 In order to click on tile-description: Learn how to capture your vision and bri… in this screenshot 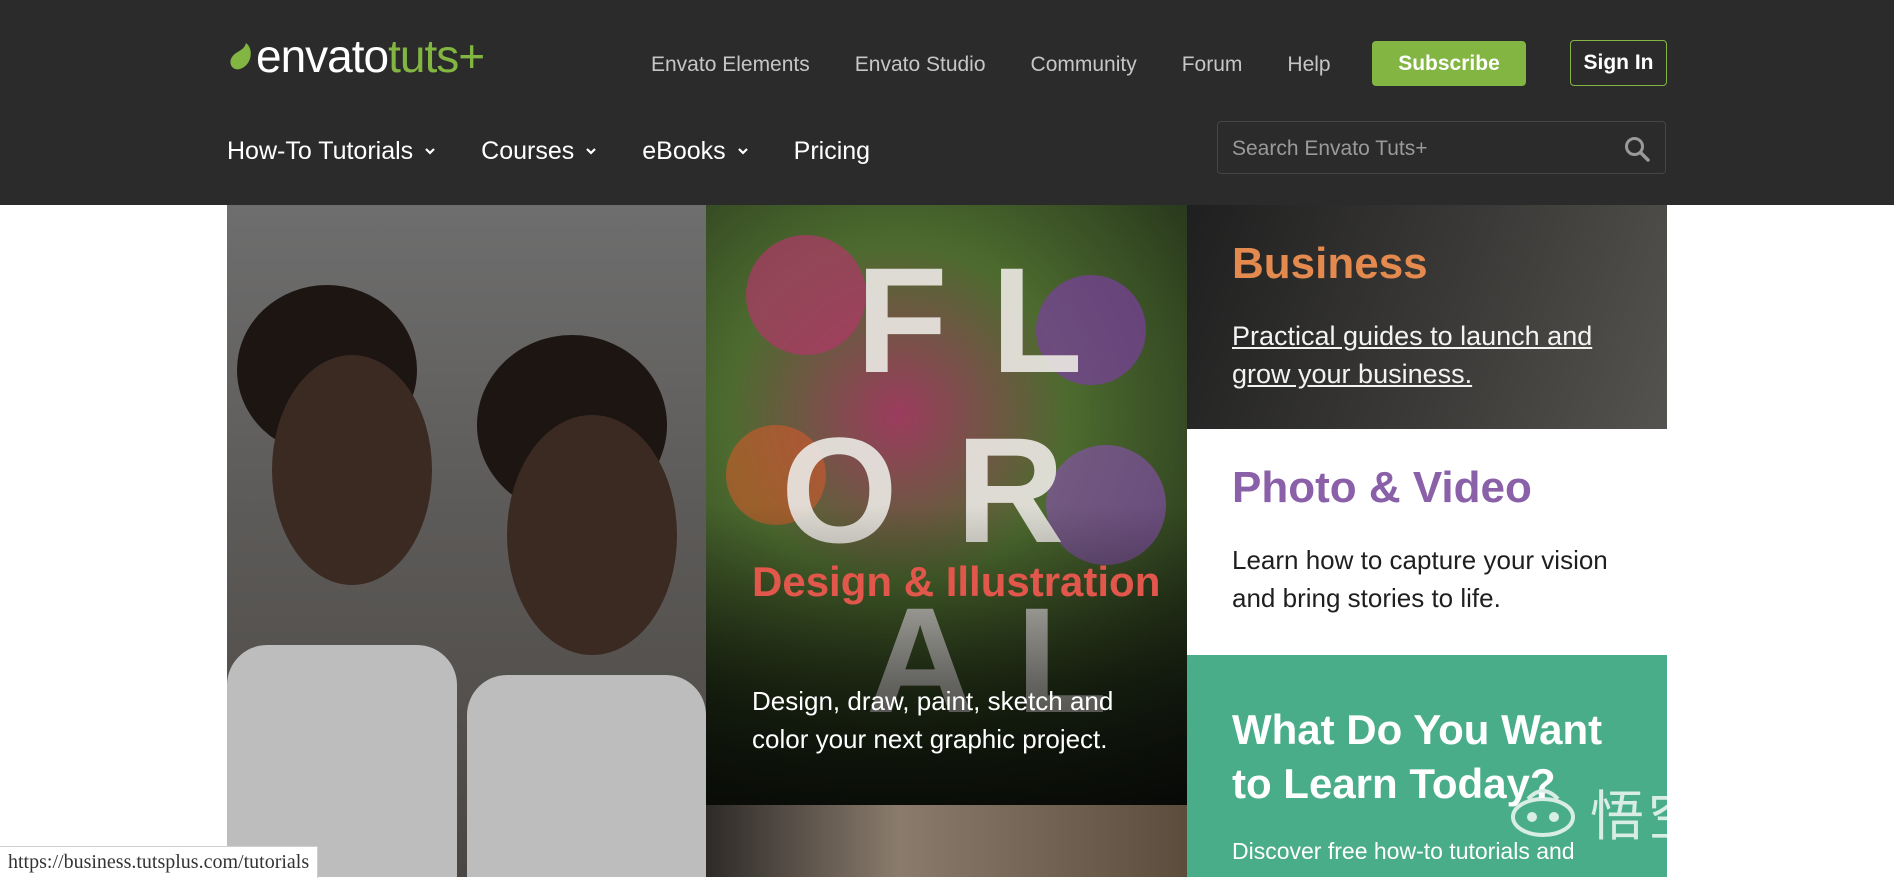, I will do `click(1420, 579)`.